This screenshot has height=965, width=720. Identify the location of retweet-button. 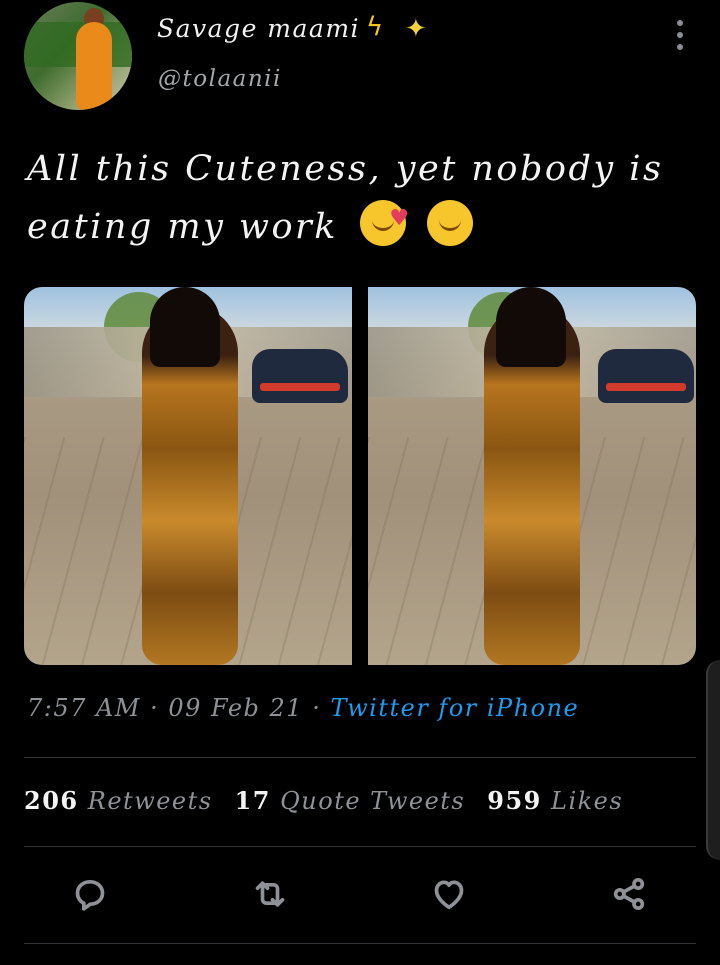
(270, 894).